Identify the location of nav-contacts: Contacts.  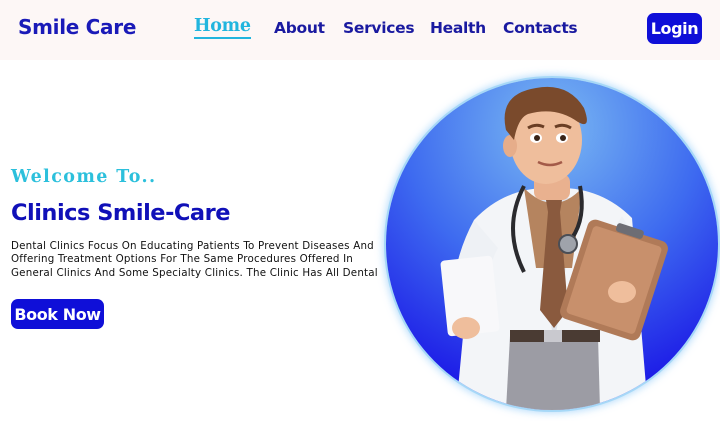
(540, 28).